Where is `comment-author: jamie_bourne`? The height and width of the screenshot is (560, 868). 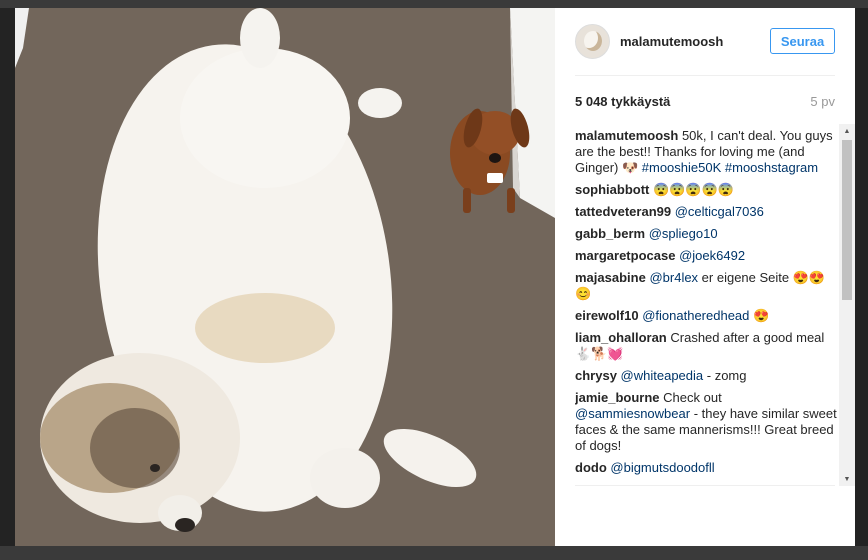
comment-author: jamie_bourne is located at coordinates (617, 397).